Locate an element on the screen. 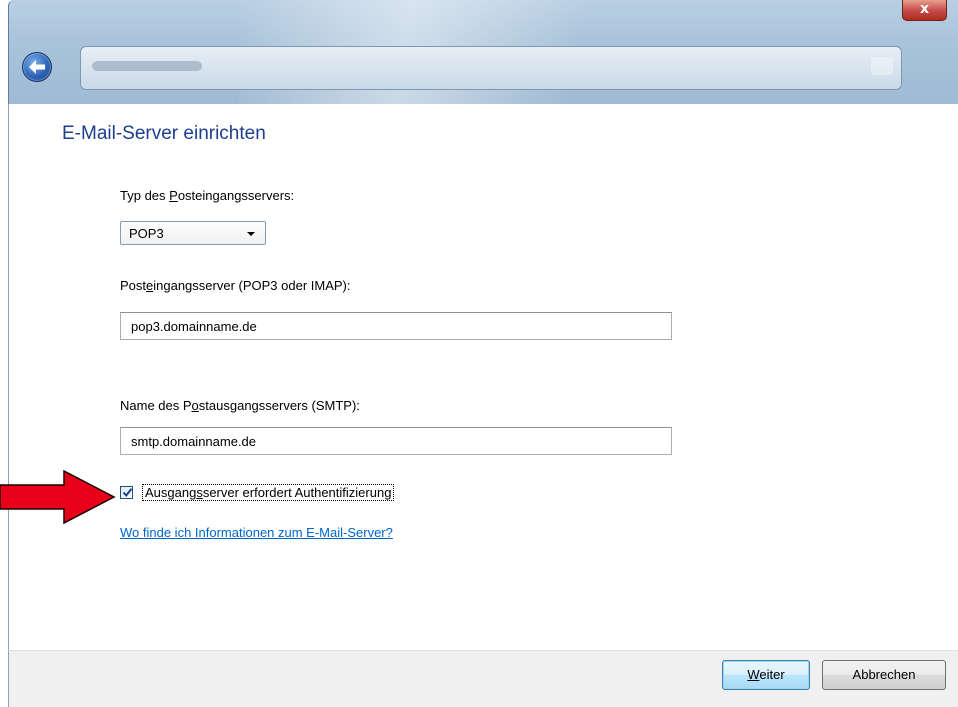 Image resolution: width=958 pixels, height=707 pixels. outgoing-server-label: Name des Postausgangsservers (SMTP): is located at coordinates (240, 405).